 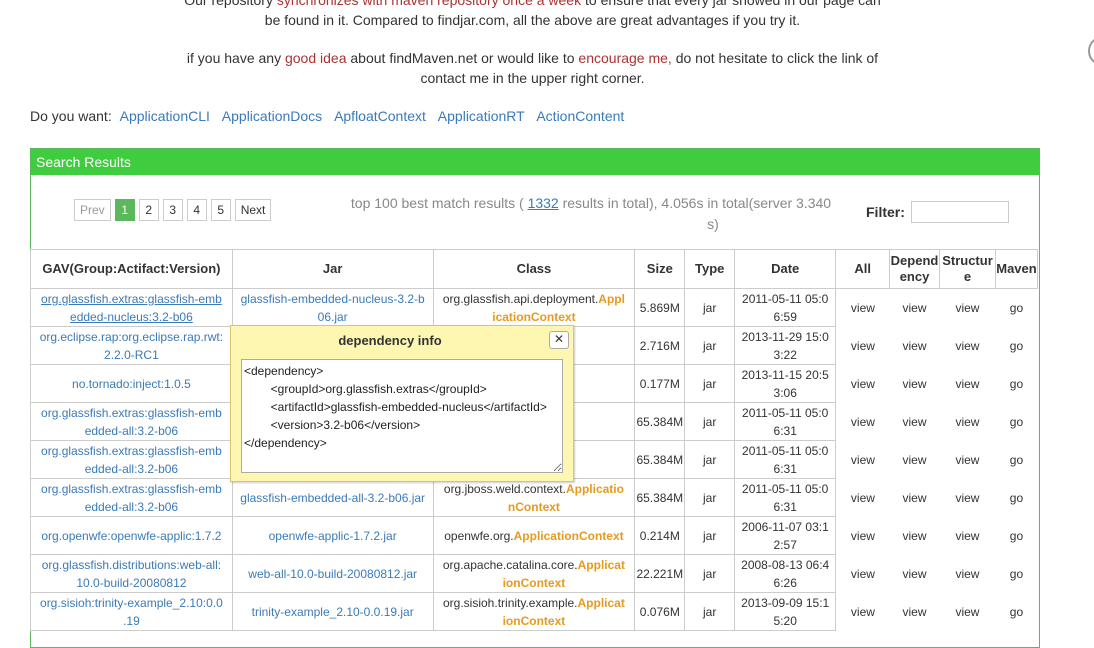 I want to click on filter-label: Filter:, so click(x=885, y=212).